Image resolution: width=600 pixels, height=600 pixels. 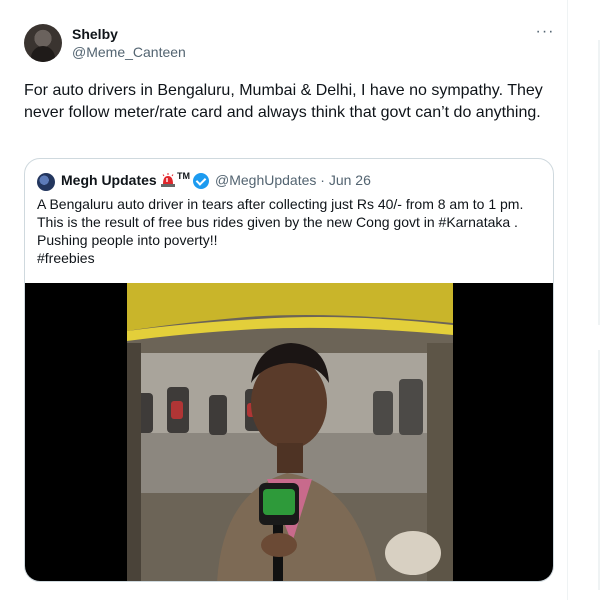 What do you see at coordinates (293, 180) in the screenshot?
I see `quote-handle-date: @MeghUpdates · Jun 26` at bounding box center [293, 180].